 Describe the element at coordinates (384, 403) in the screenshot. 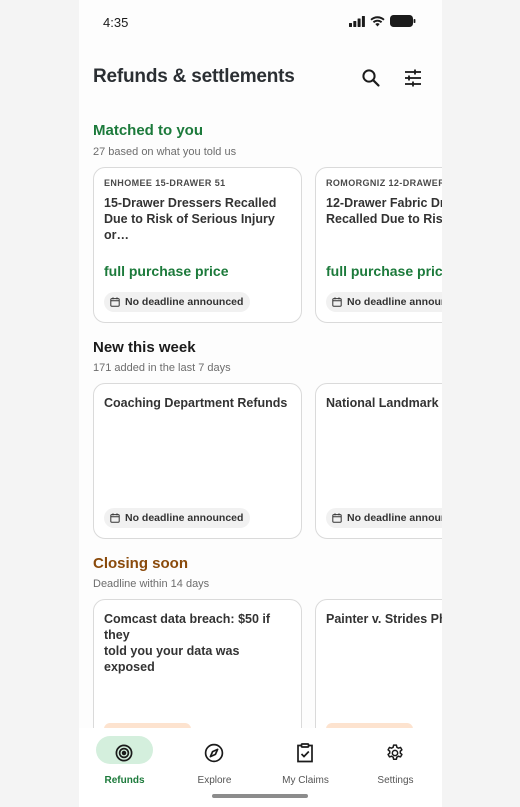

I see `card-title: National Landmark F` at that location.